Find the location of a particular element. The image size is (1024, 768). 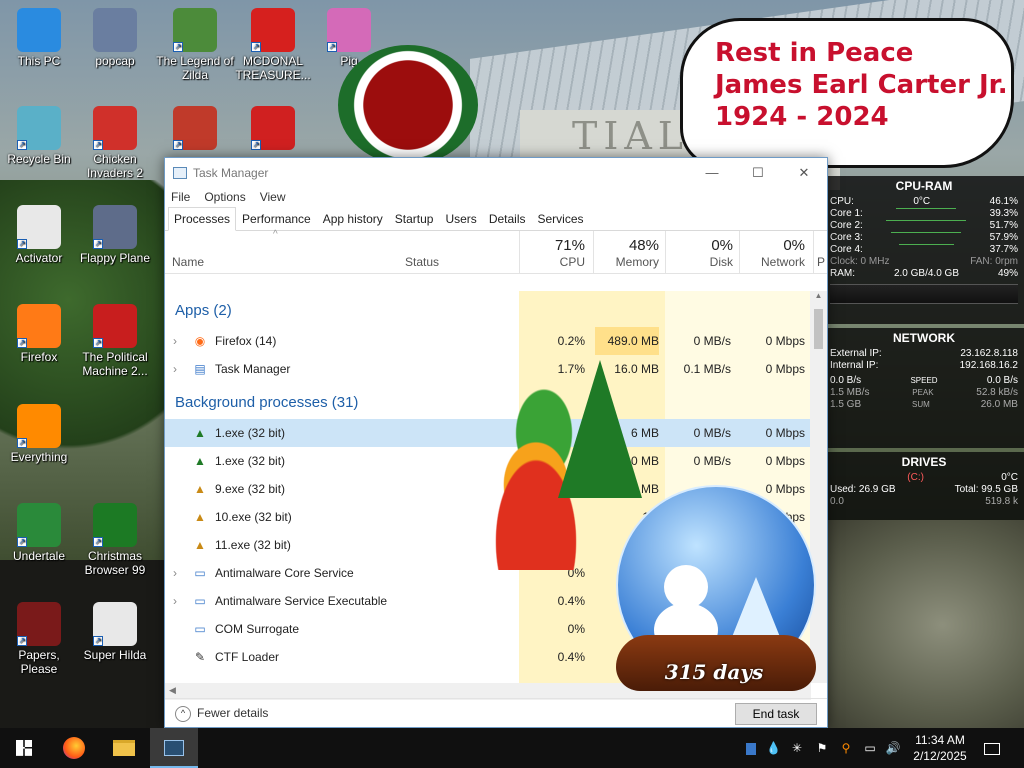

desktop-icon-label: Papers, Please is located at coordinates (39, 662).